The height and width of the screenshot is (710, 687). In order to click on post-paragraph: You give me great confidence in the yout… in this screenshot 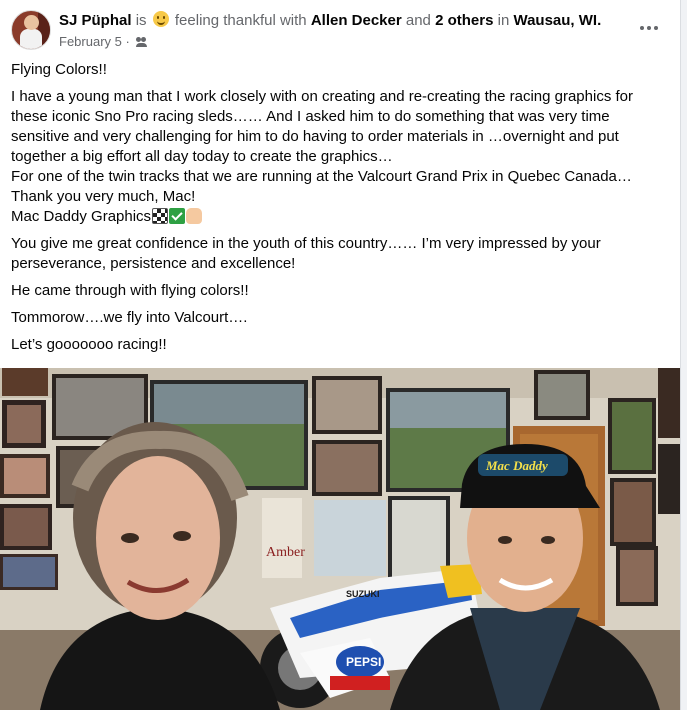, I will do `click(306, 253)`.